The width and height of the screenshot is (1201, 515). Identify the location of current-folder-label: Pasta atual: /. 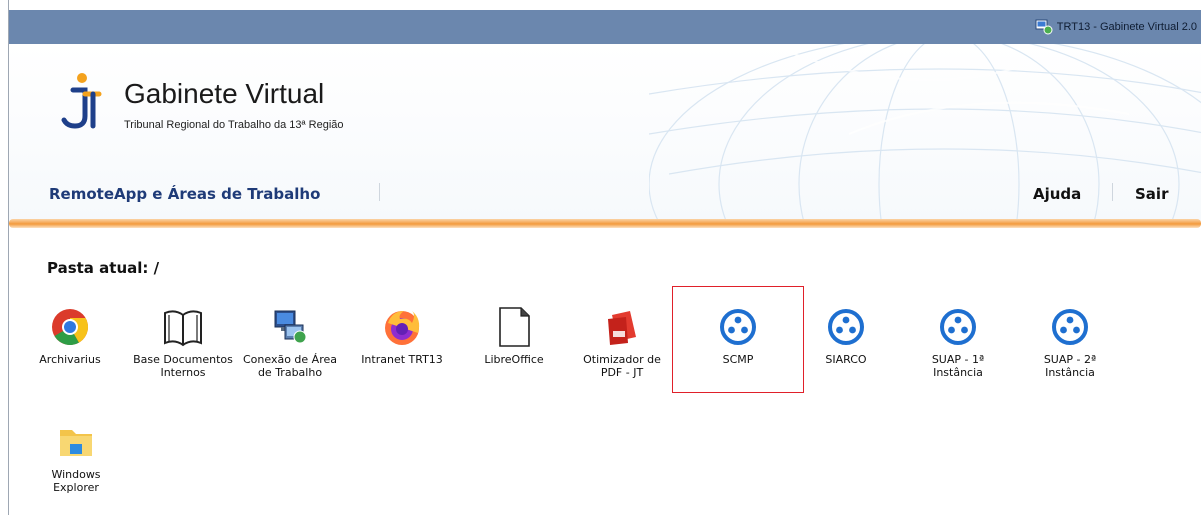
(103, 268).